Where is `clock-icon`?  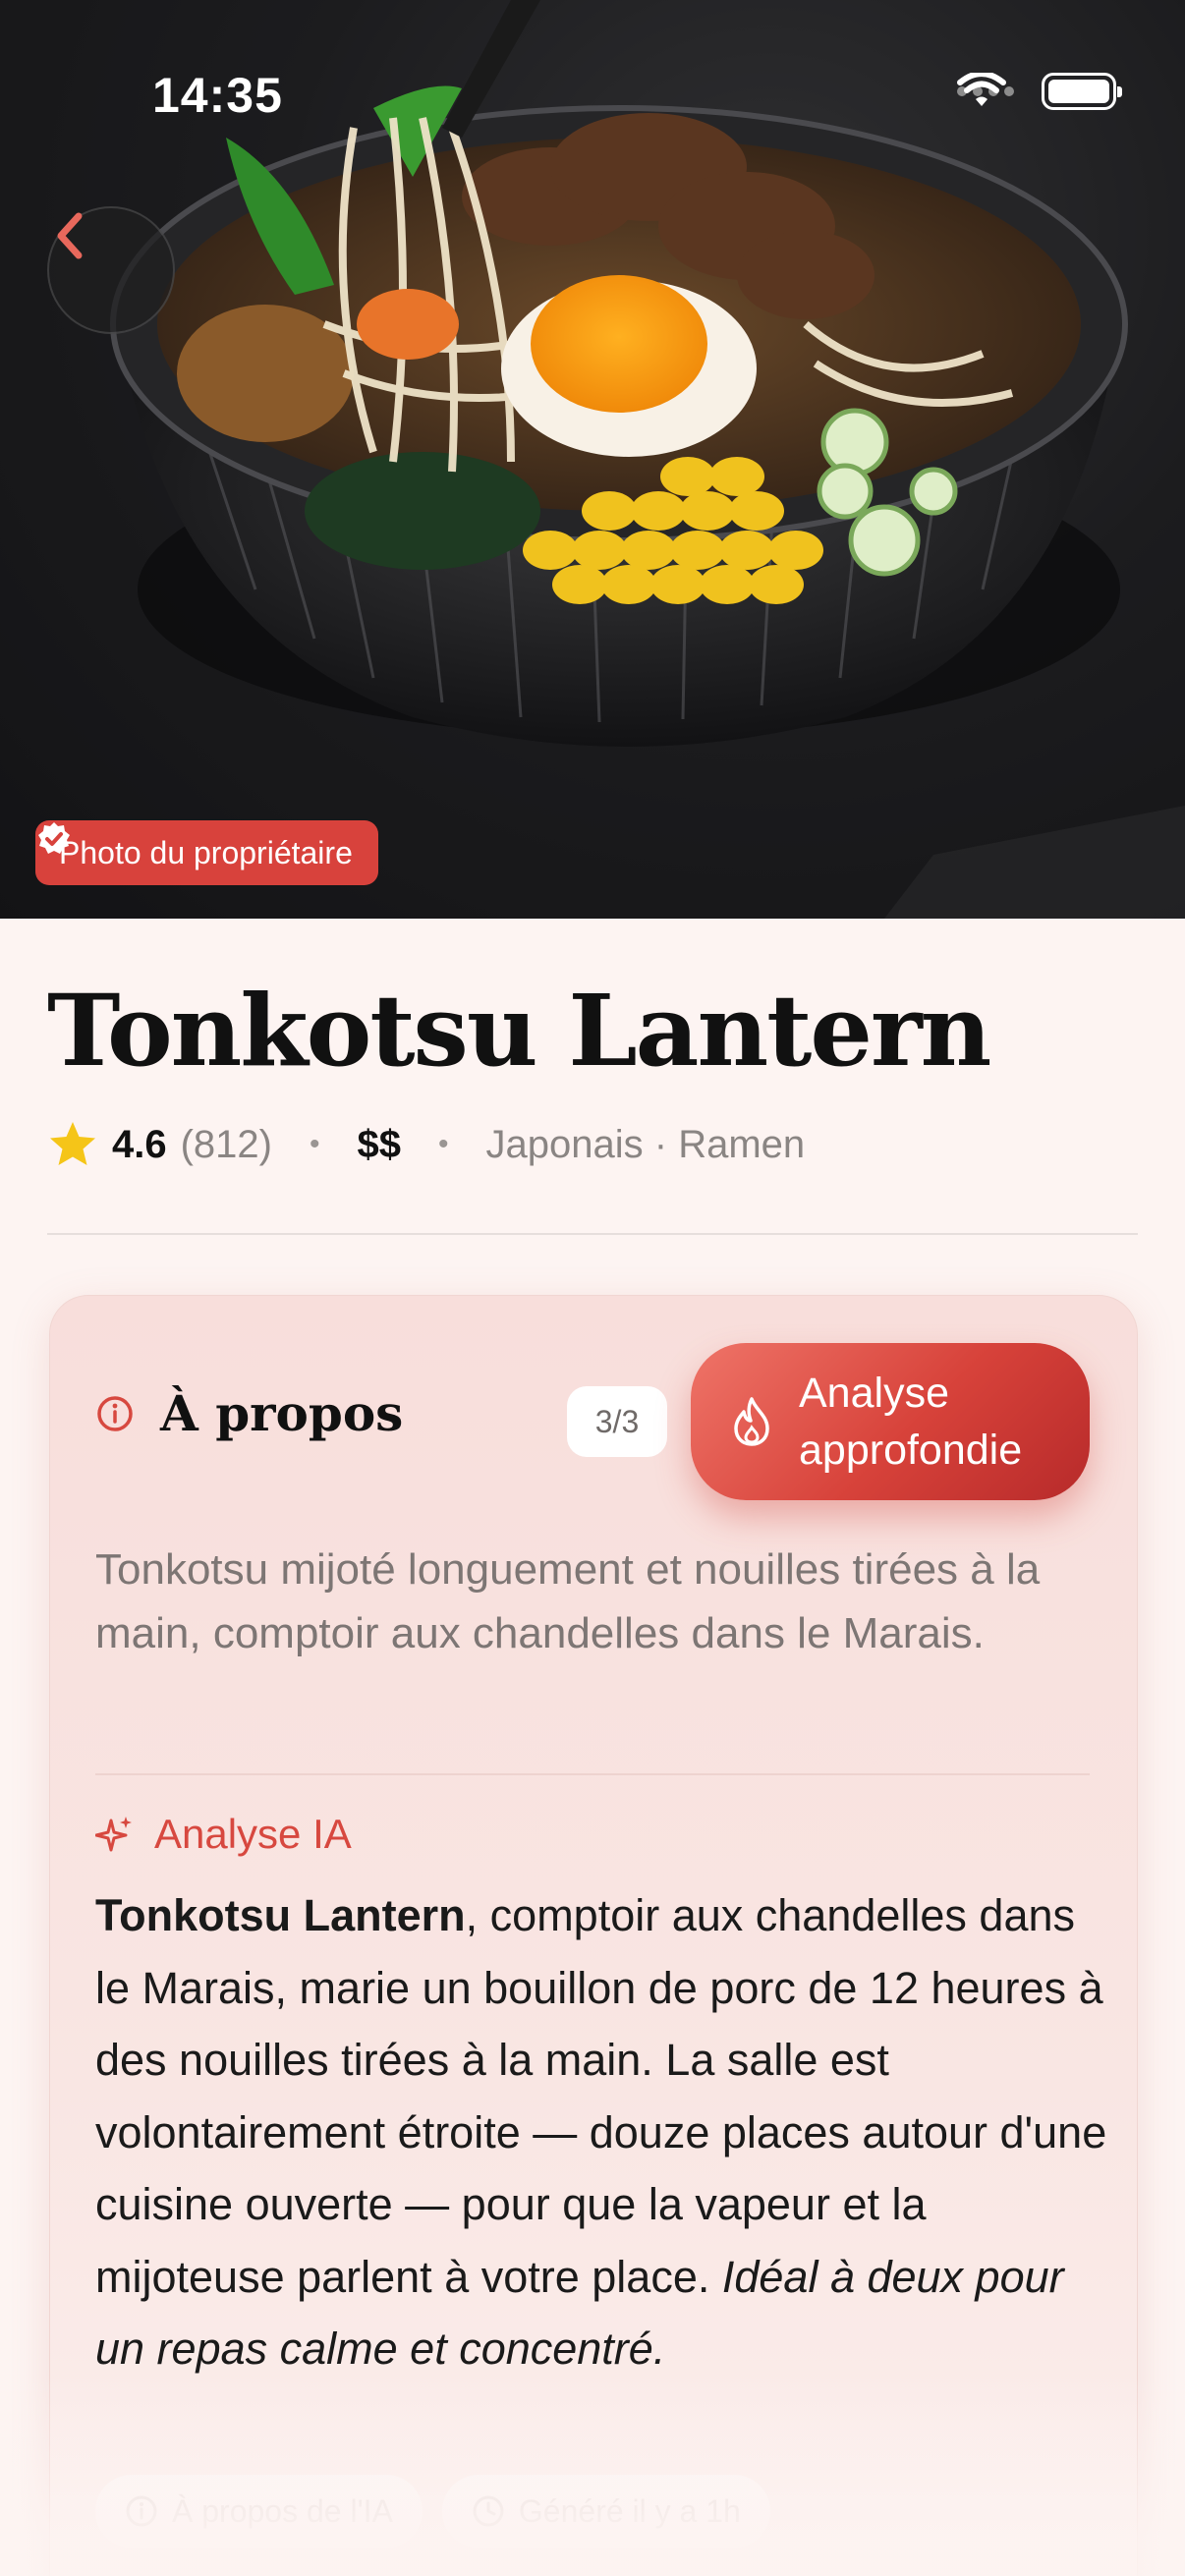 clock-icon is located at coordinates (489, 2511).